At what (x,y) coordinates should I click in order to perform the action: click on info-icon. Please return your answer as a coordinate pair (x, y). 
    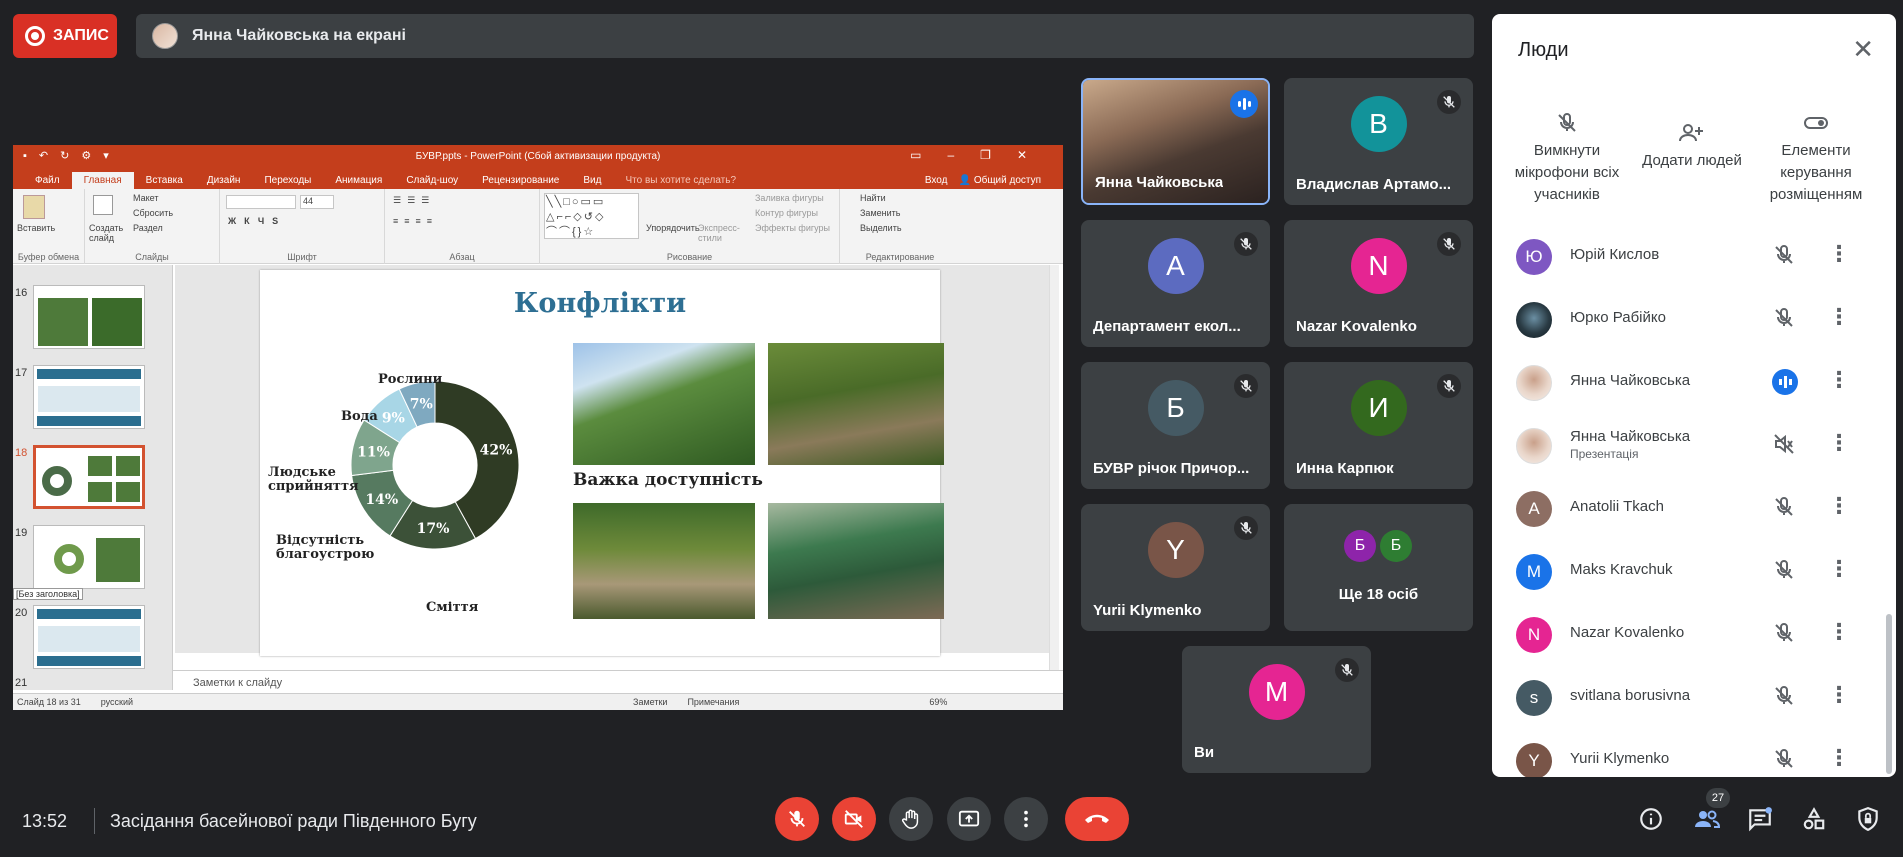
    Looking at the image, I should click on (1651, 819).